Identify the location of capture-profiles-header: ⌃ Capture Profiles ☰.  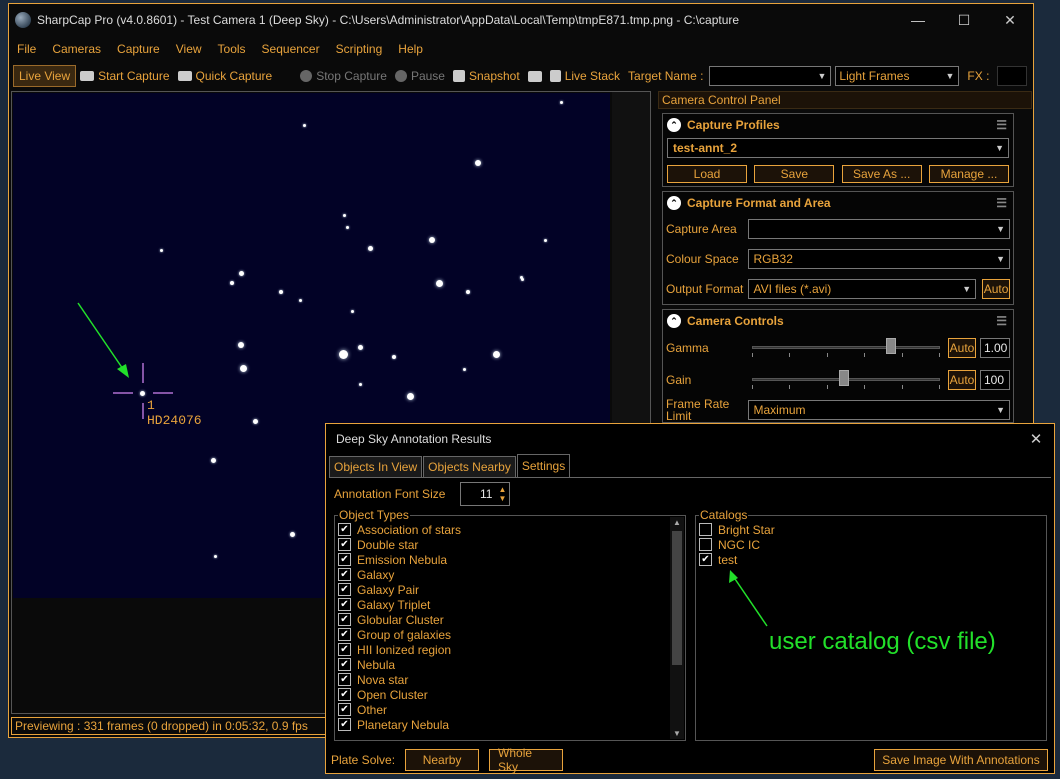
(838, 125).